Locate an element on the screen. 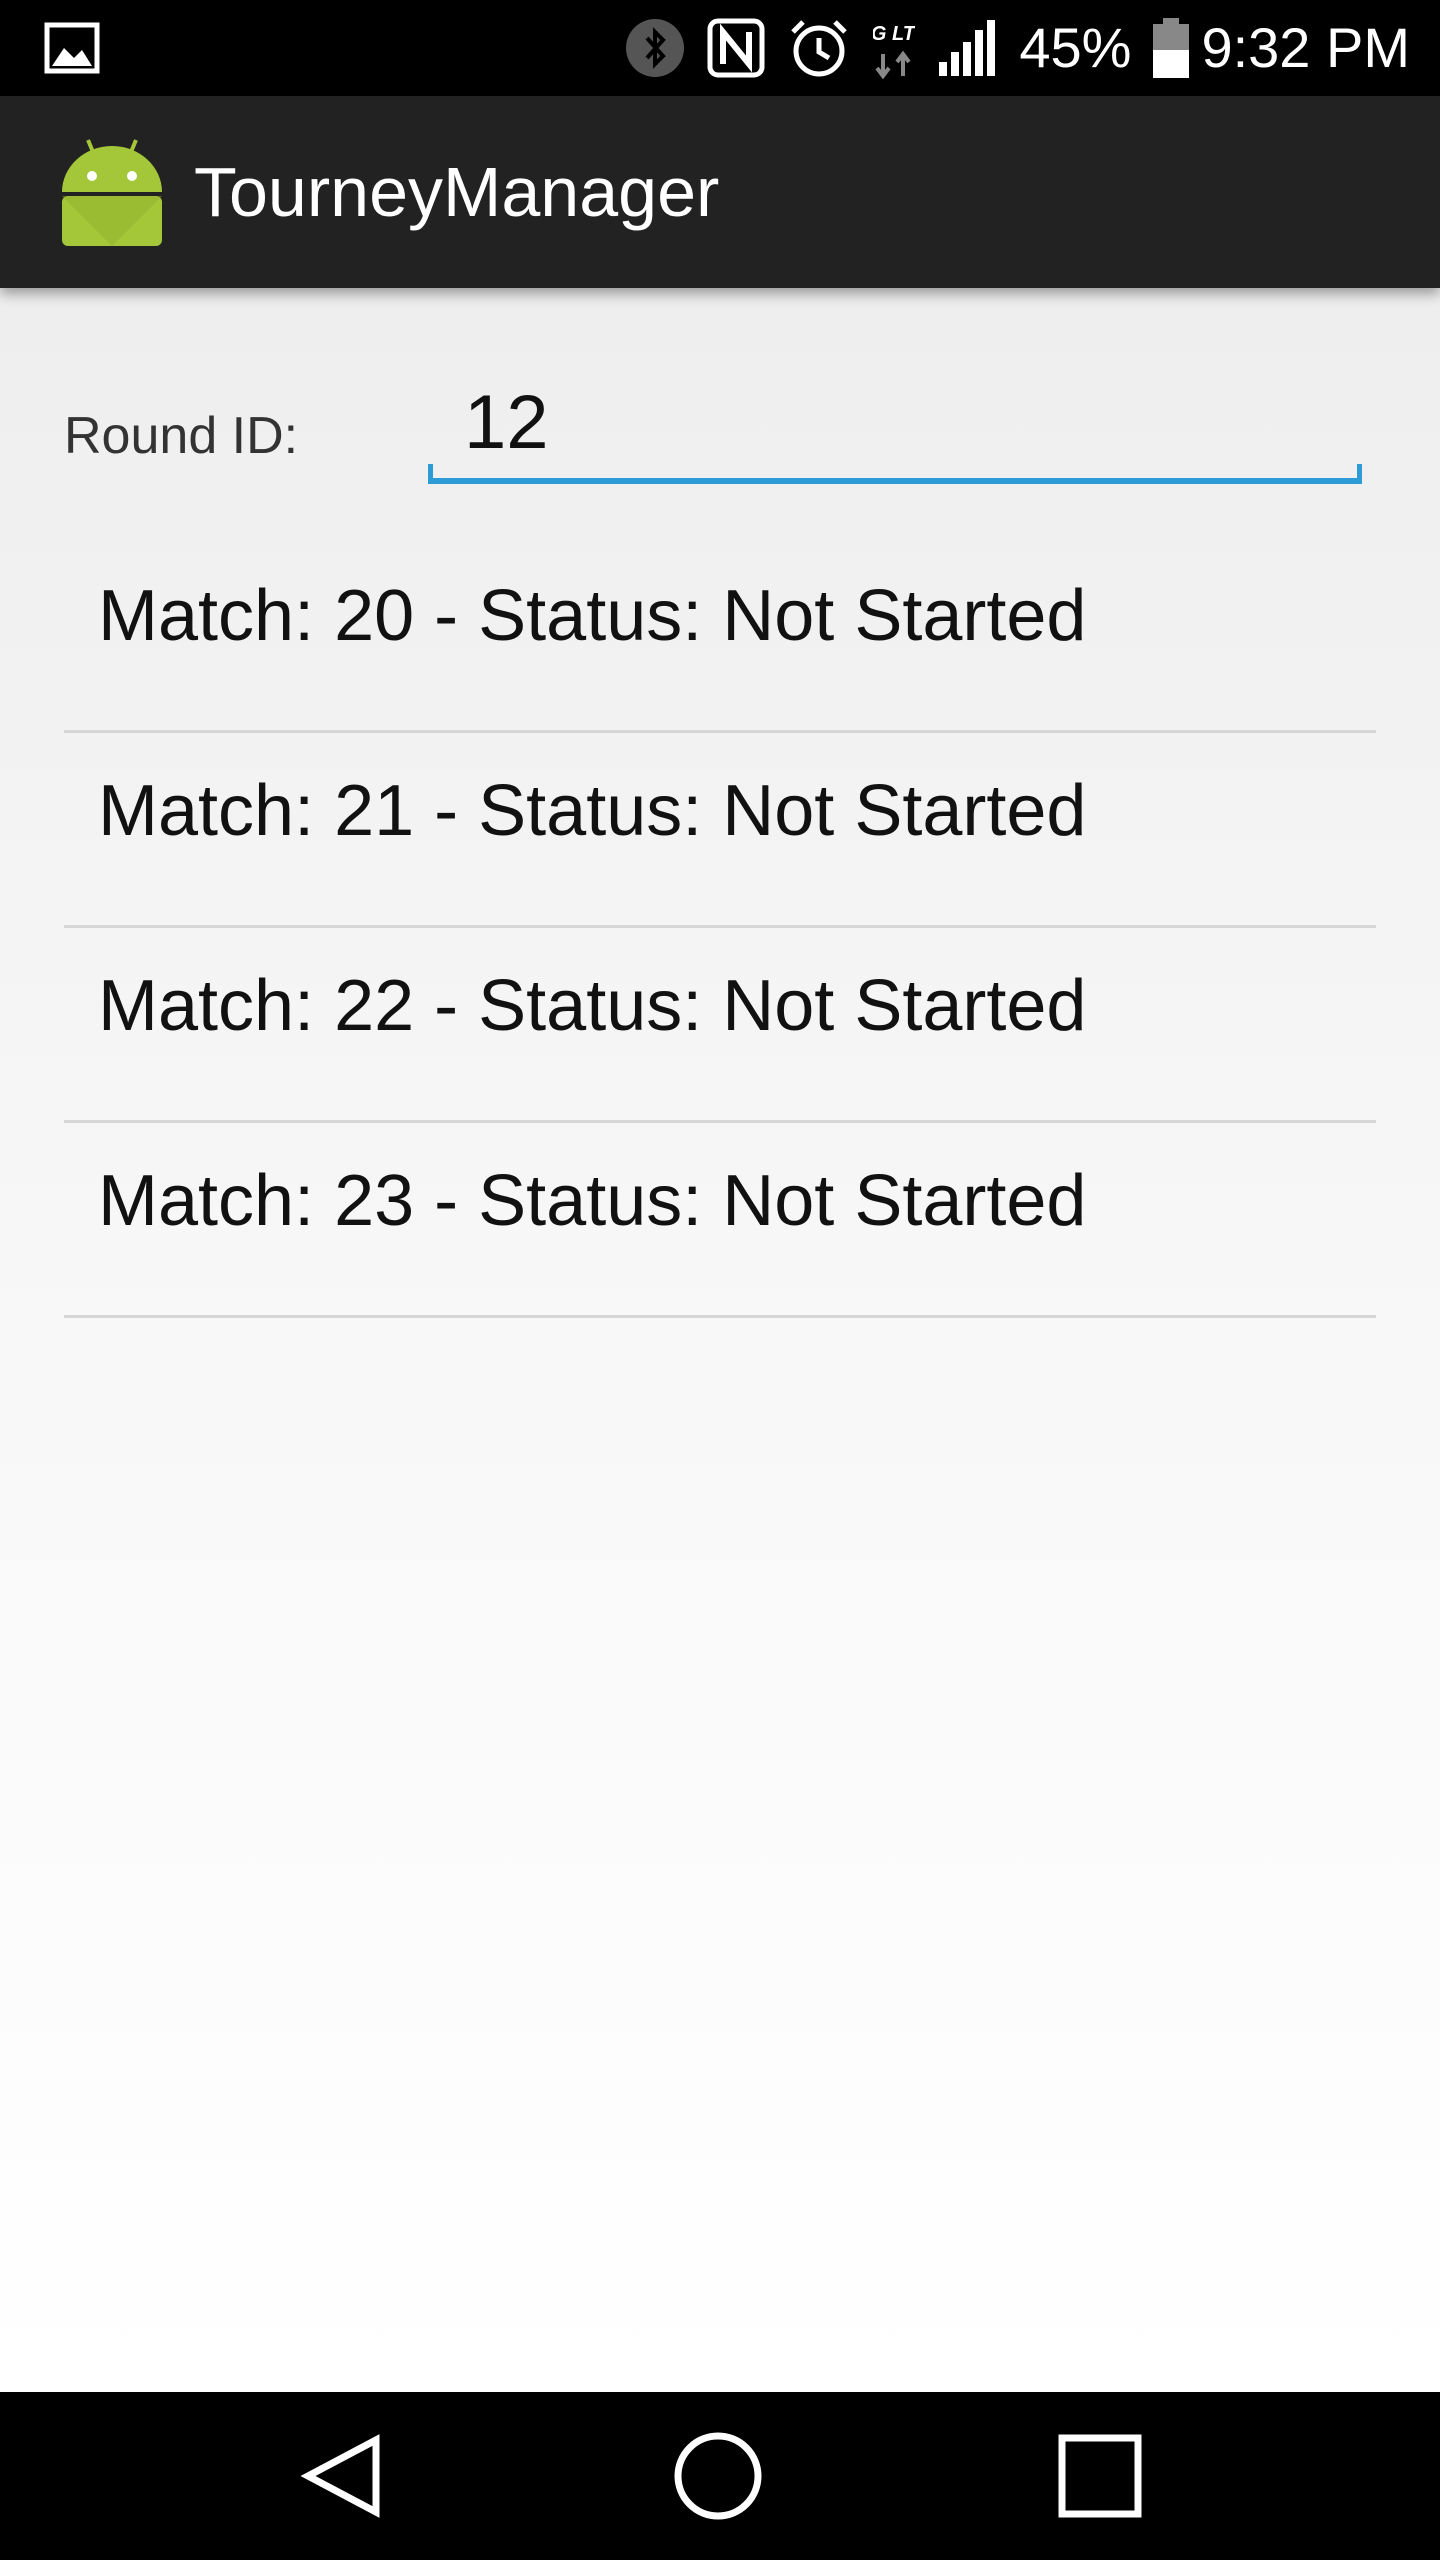 The height and width of the screenshot is (2560, 1440). navigation-bar is located at coordinates (720, 2476).